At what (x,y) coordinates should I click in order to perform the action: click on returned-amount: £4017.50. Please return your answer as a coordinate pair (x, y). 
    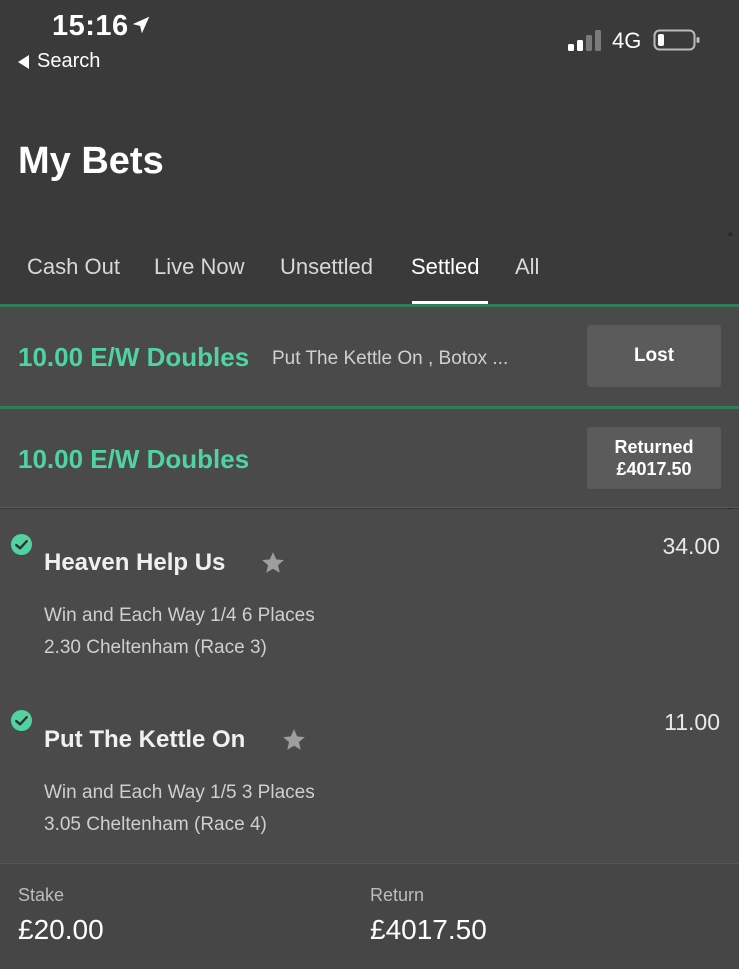
    Looking at the image, I should click on (654, 469).